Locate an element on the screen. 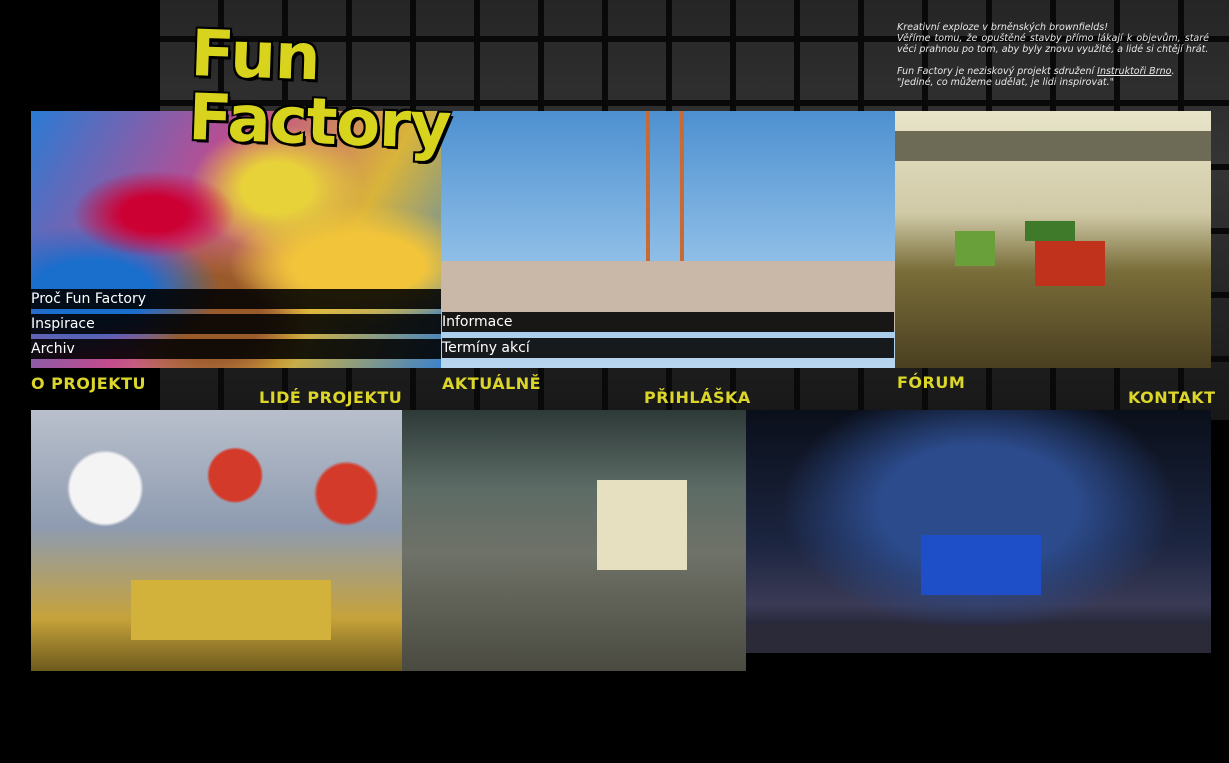 Image resolution: width=1229 pixels, height=763 pixels. instruktori-brno-link: Instruktoři Brno is located at coordinates (1134, 71).